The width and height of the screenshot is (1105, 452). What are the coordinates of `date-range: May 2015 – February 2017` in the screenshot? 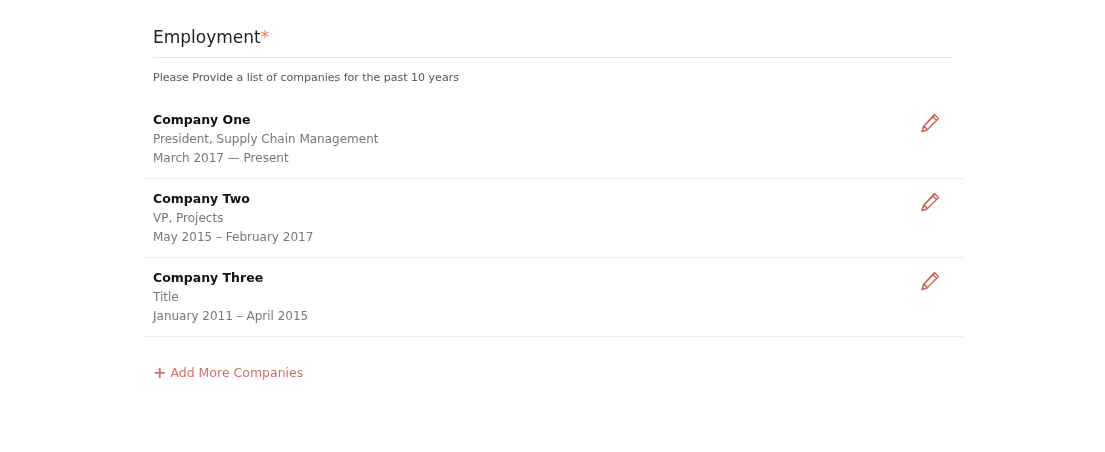 It's located at (233, 237).